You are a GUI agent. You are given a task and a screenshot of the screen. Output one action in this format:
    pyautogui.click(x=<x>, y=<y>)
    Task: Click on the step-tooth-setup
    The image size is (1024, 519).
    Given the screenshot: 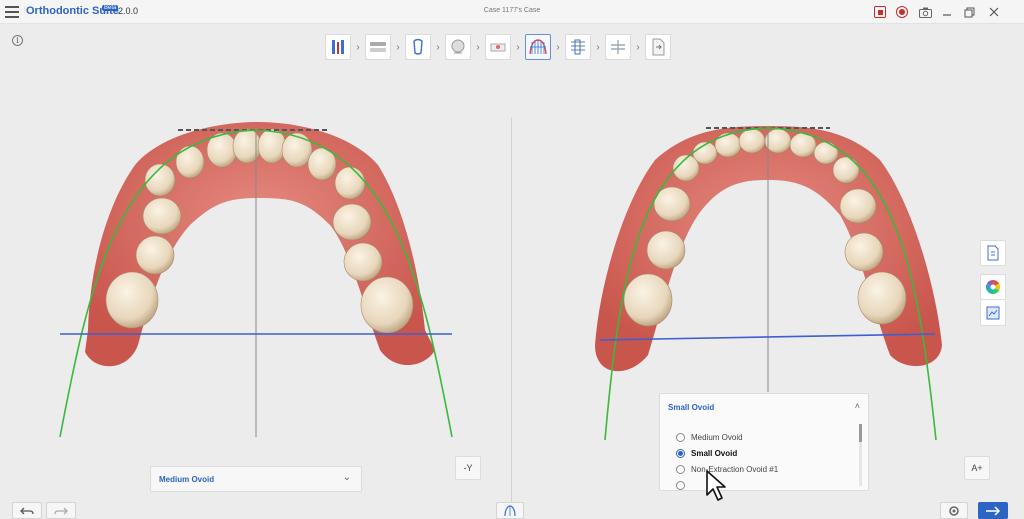 What is the action you would take?
    pyautogui.click(x=338, y=47)
    